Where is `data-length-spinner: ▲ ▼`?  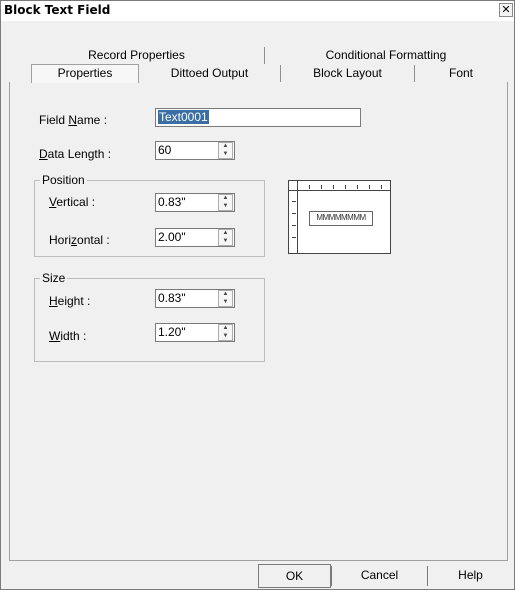
data-length-spinner: ▲ ▼ is located at coordinates (225, 150).